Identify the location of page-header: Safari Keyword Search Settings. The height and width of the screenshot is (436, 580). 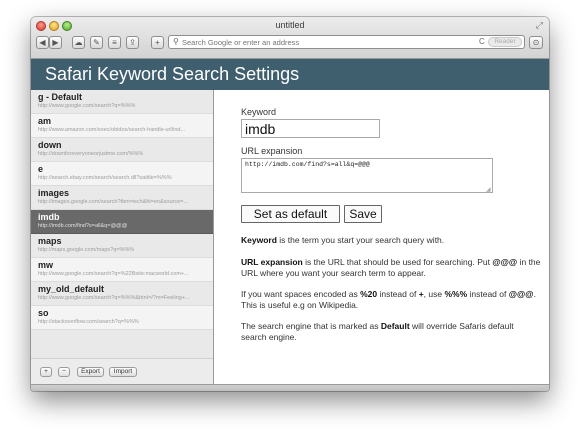
(290, 74).